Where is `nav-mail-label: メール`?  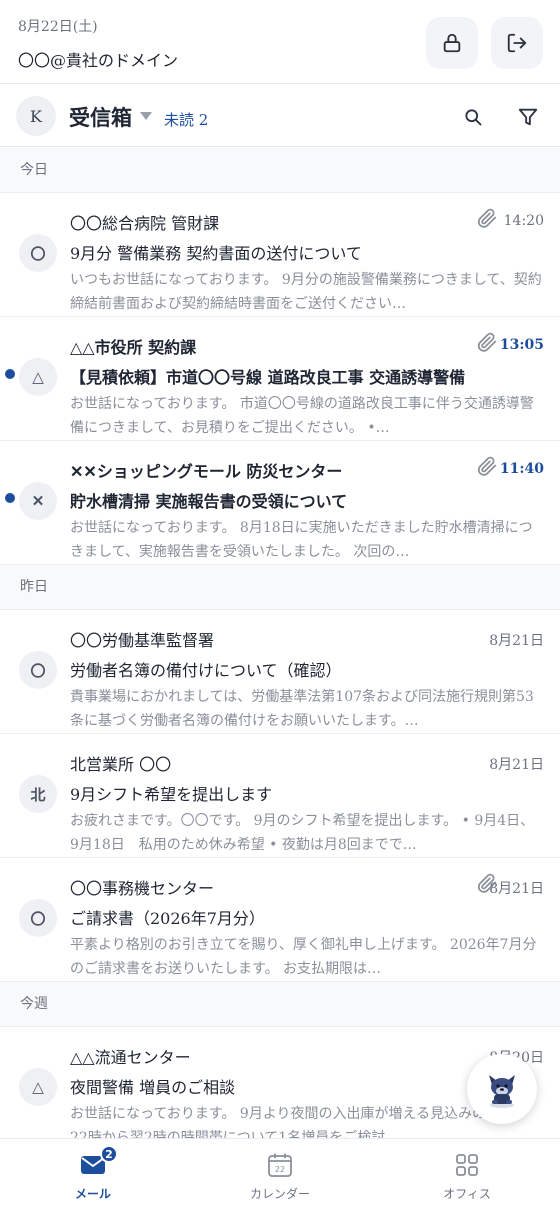
nav-mail-label: メール is located at coordinates (92, 1194).